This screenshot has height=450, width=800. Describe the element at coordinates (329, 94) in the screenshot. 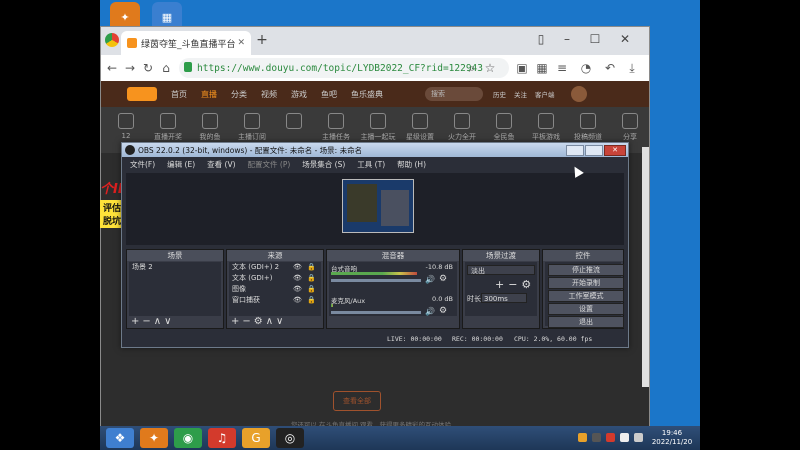

I see `site-nav-item: 鱼吧` at that location.